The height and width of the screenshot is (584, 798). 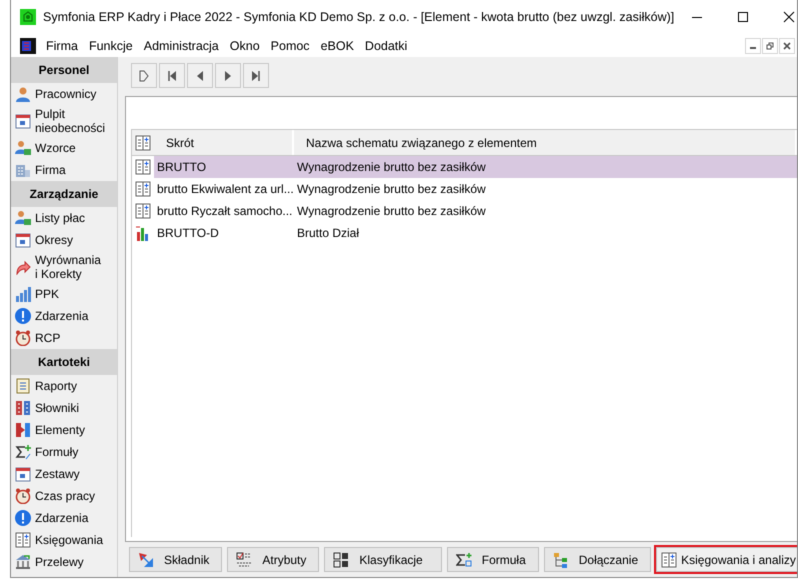 I want to click on sidebar-item: Formuły, so click(x=56, y=452).